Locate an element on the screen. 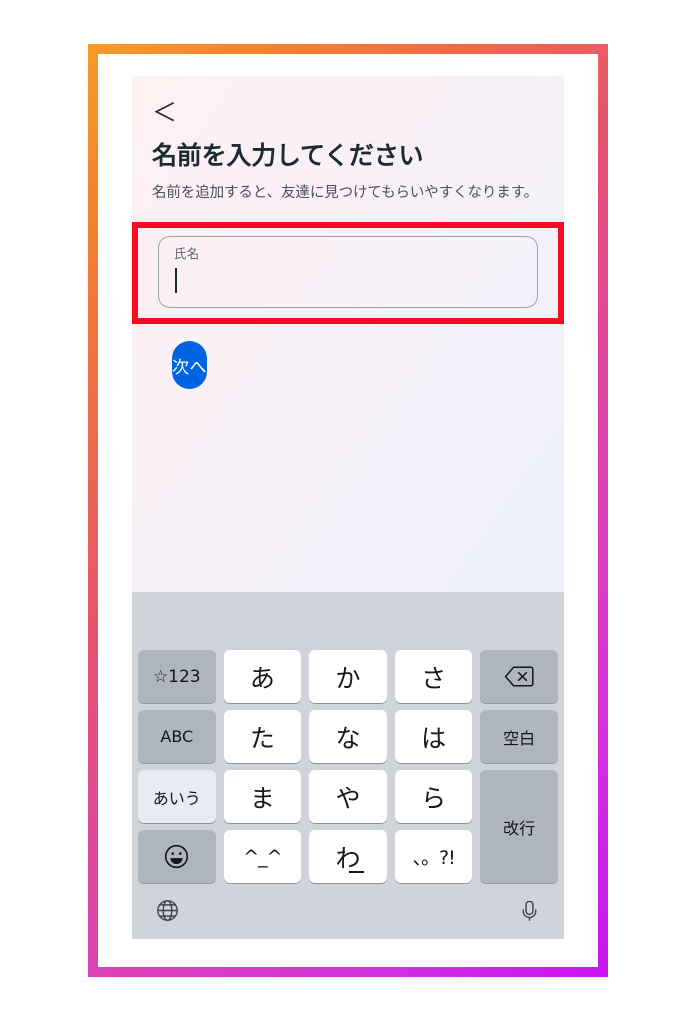 The height and width of the screenshot is (1024, 693). key-ka: か is located at coordinates (348, 676).